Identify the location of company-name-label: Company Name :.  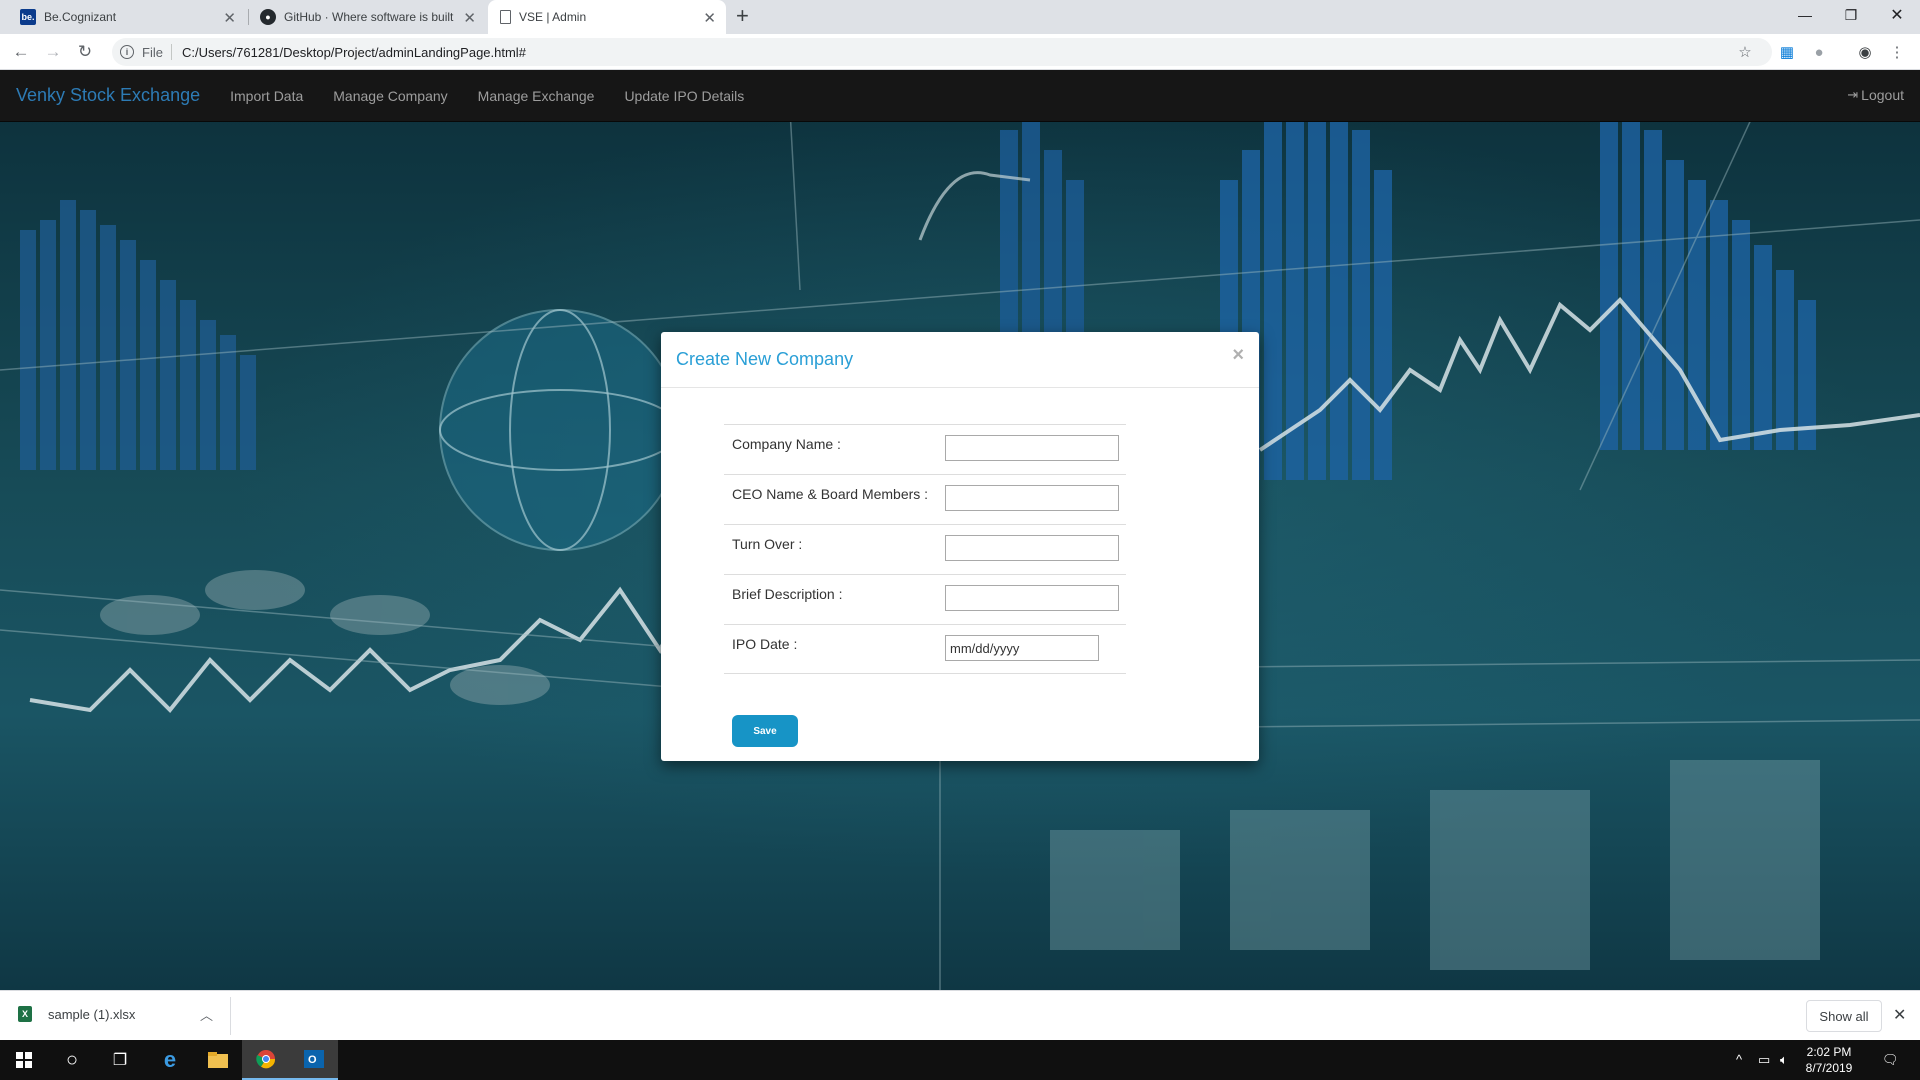
(786, 444).